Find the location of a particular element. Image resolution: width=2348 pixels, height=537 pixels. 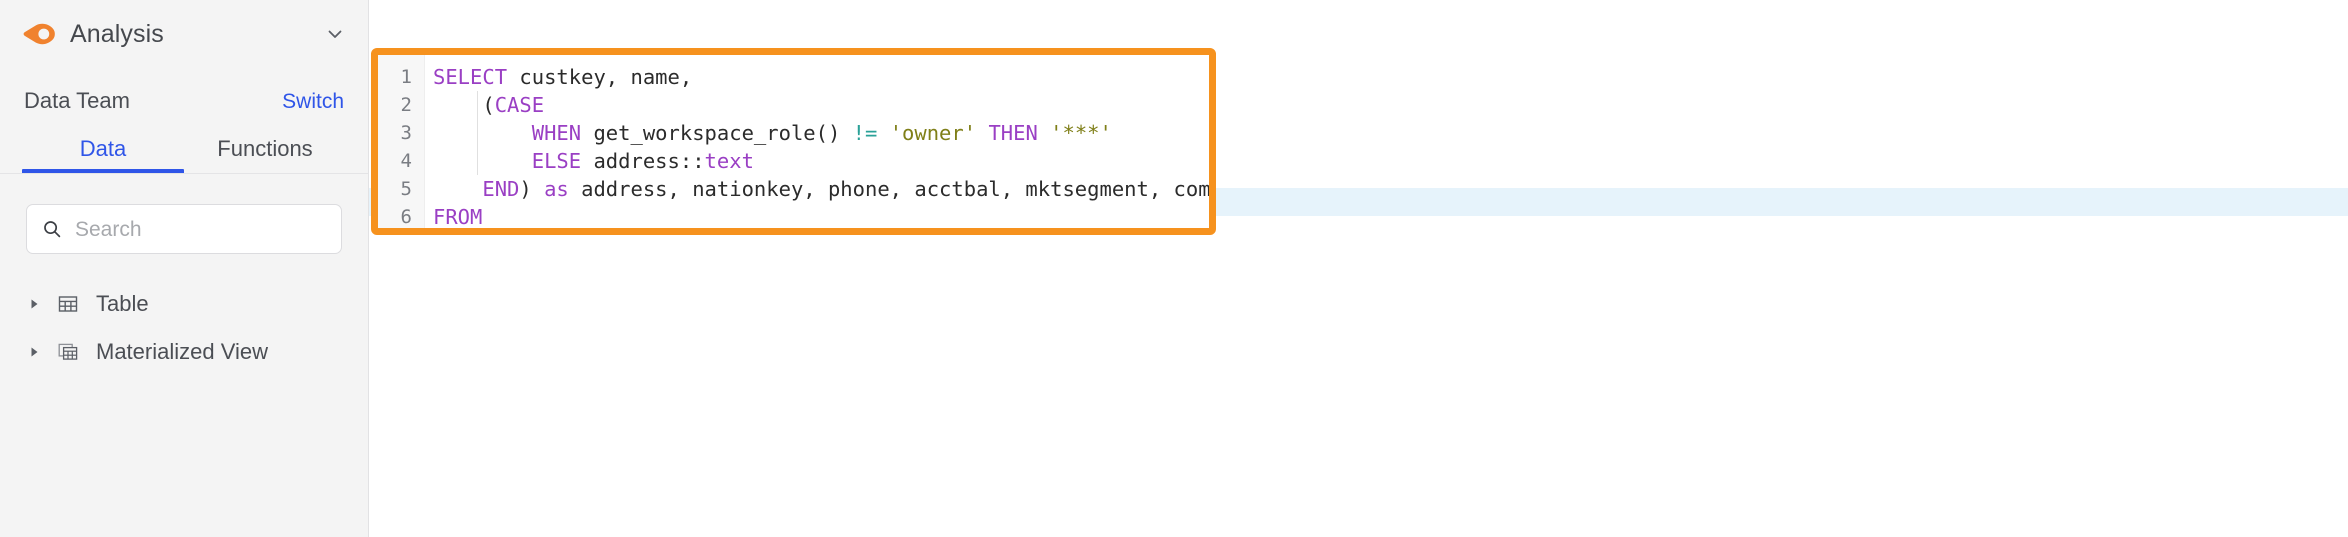

object-tree: Table Materialized View is located at coordinates (184, 315).